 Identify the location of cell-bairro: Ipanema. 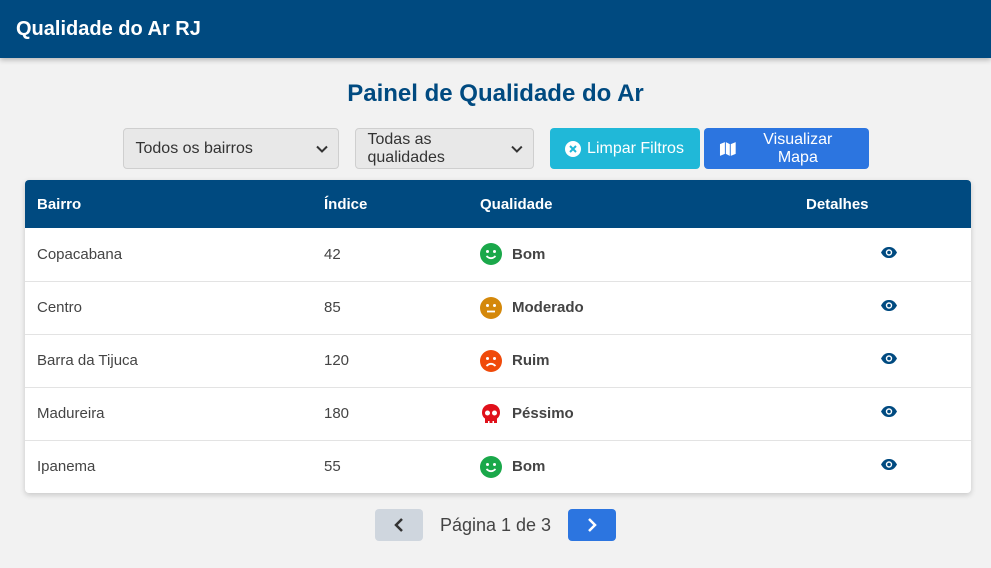
(168, 466).